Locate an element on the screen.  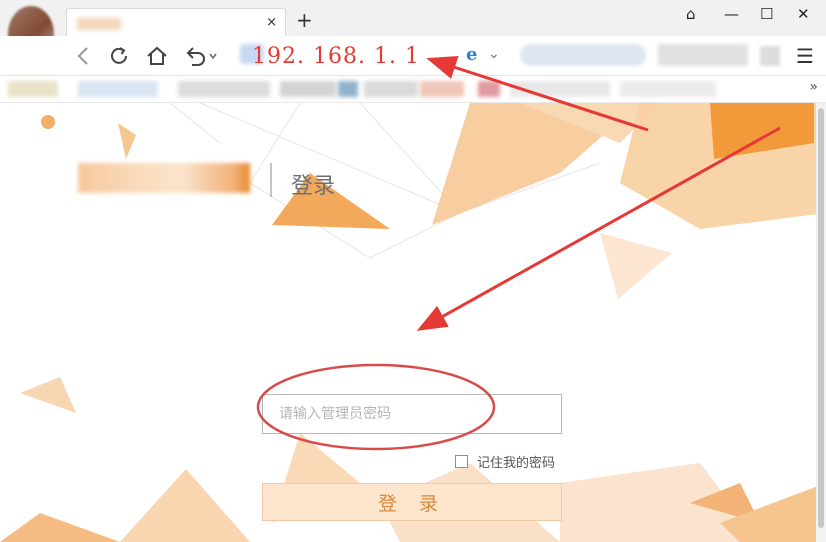
tab-bar: × + ⌂ — ☐ ✕ is located at coordinates (413, 31).